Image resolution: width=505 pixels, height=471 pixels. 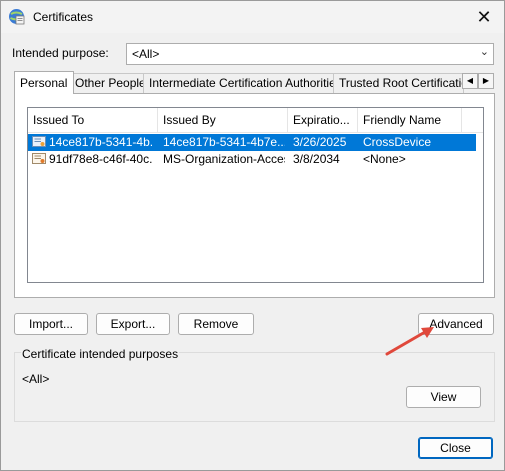 What do you see at coordinates (224, 159) in the screenshot?
I see `issued-by-cell: MS-Organization-Access` at bounding box center [224, 159].